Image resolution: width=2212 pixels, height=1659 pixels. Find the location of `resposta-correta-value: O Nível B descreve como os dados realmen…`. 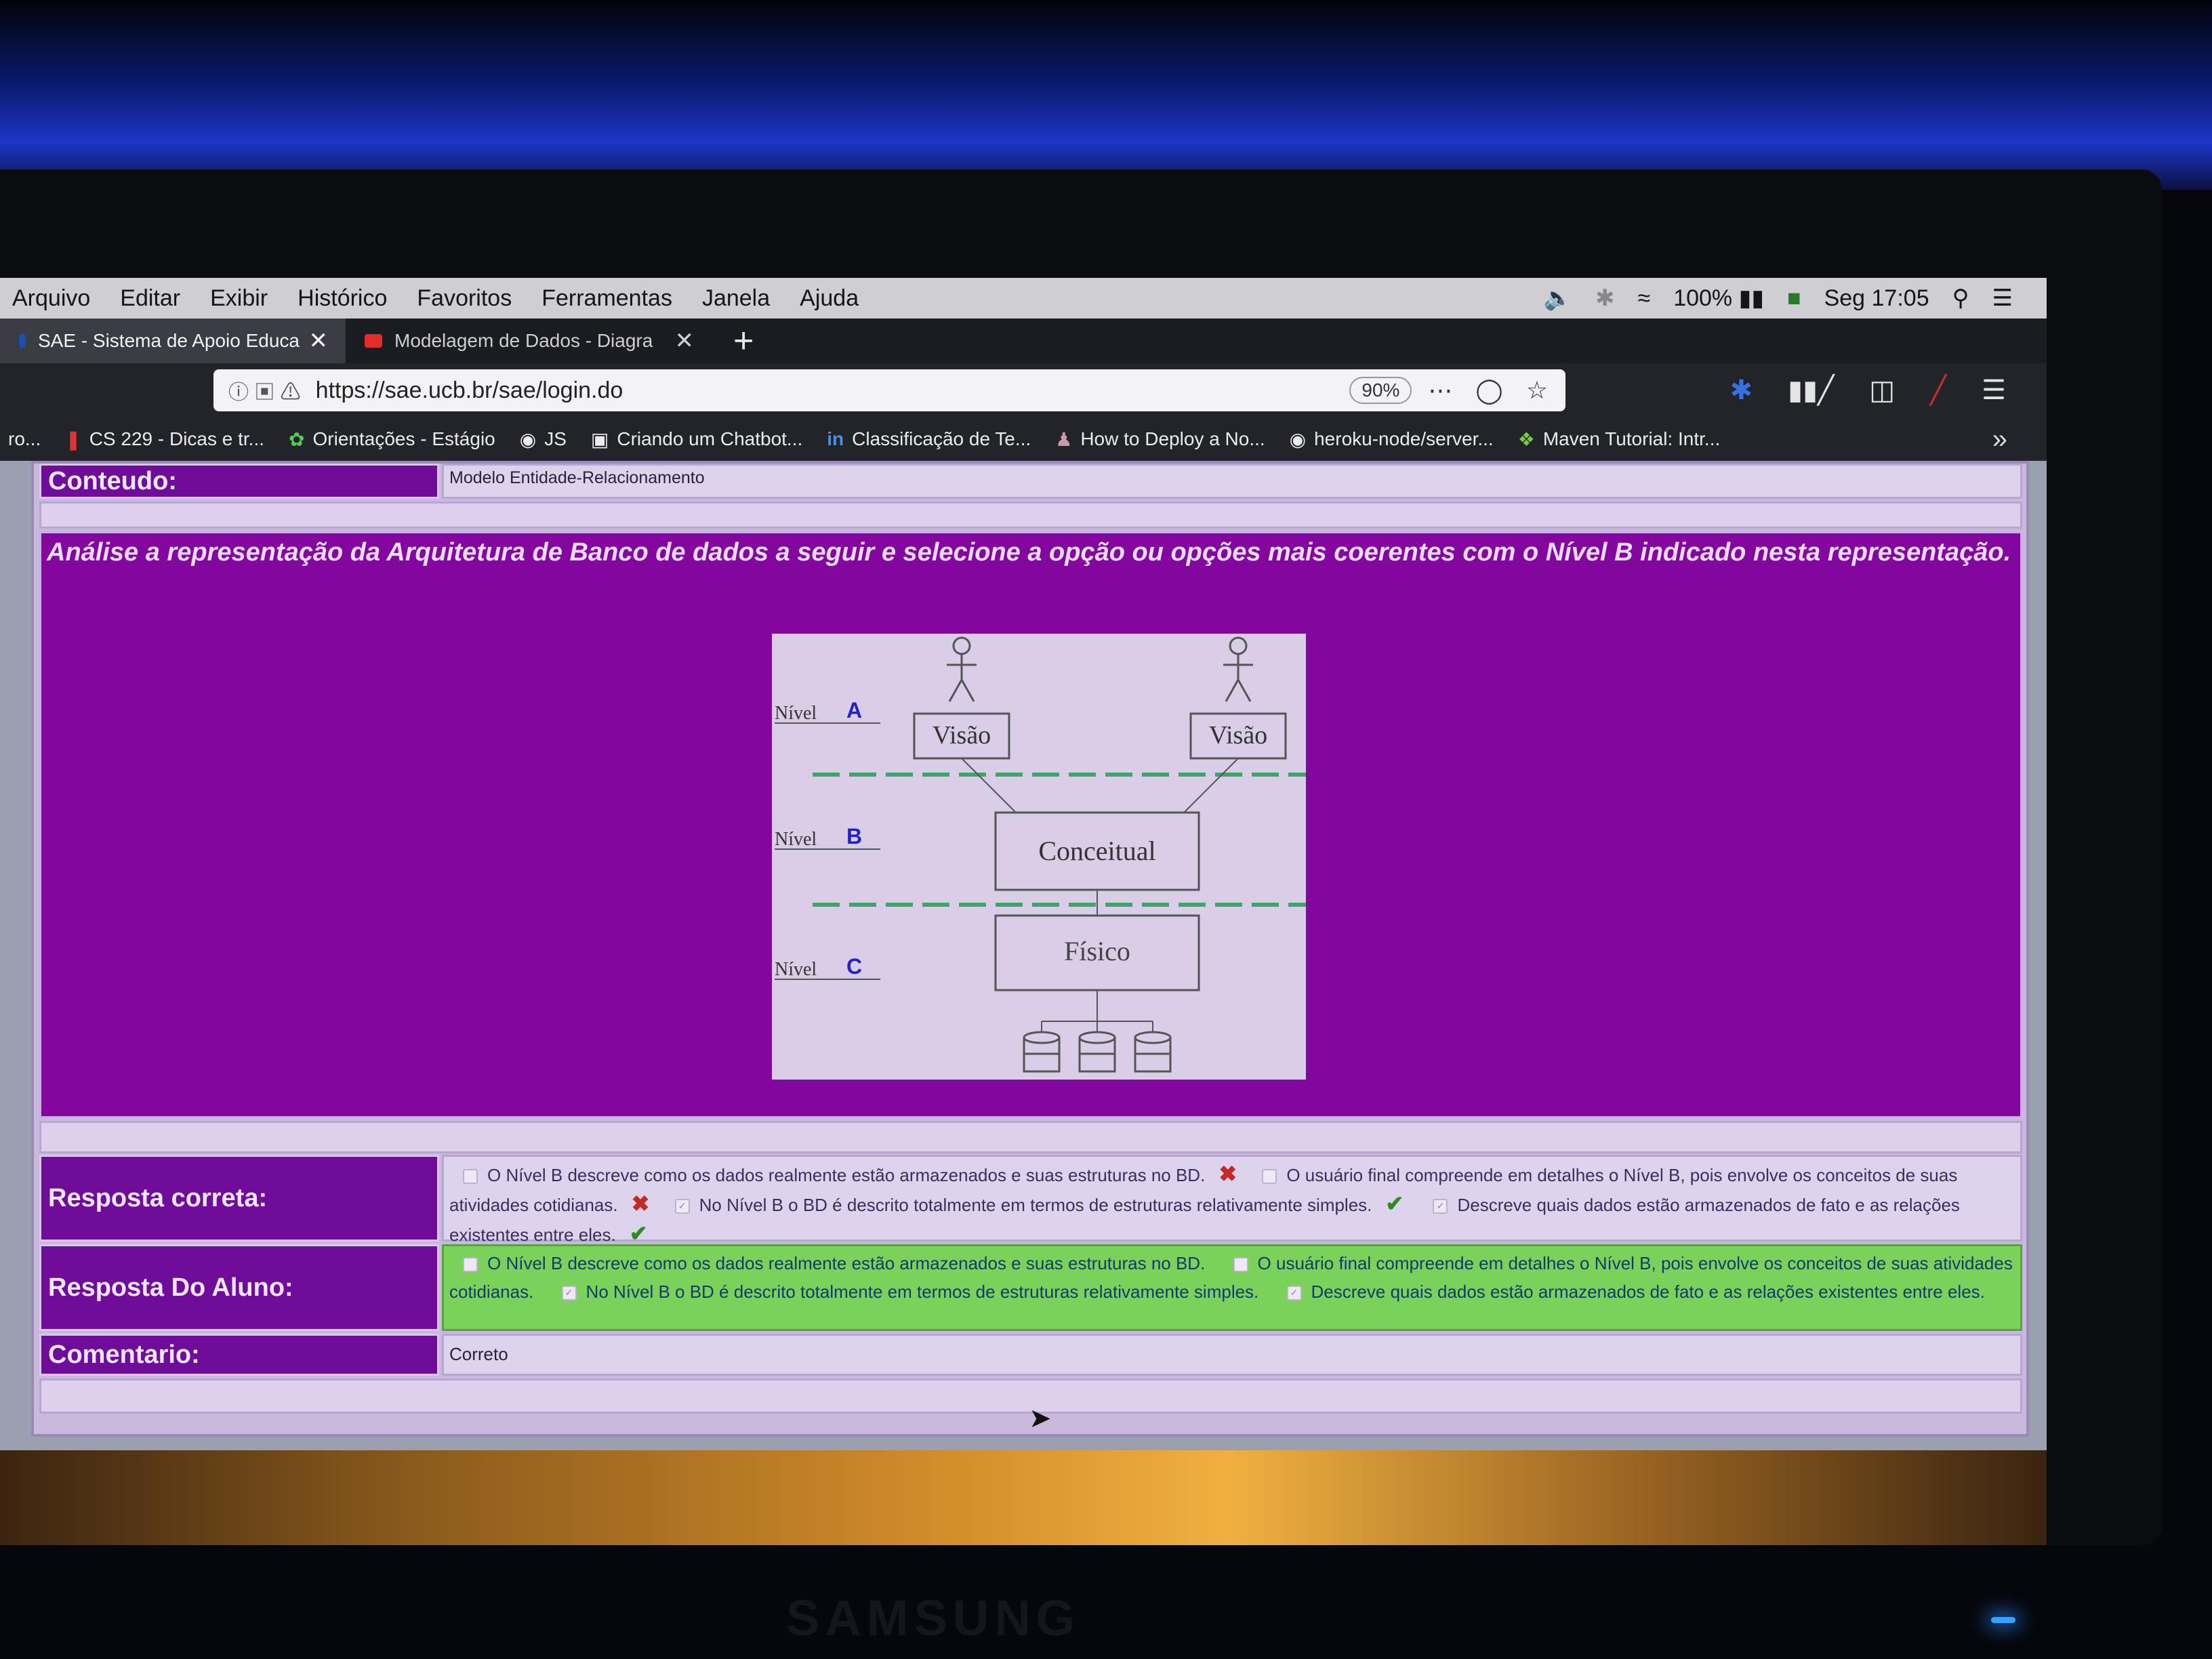

resposta-correta-value: O Nível B descreve como os dados realmen… is located at coordinates (1232, 1201).